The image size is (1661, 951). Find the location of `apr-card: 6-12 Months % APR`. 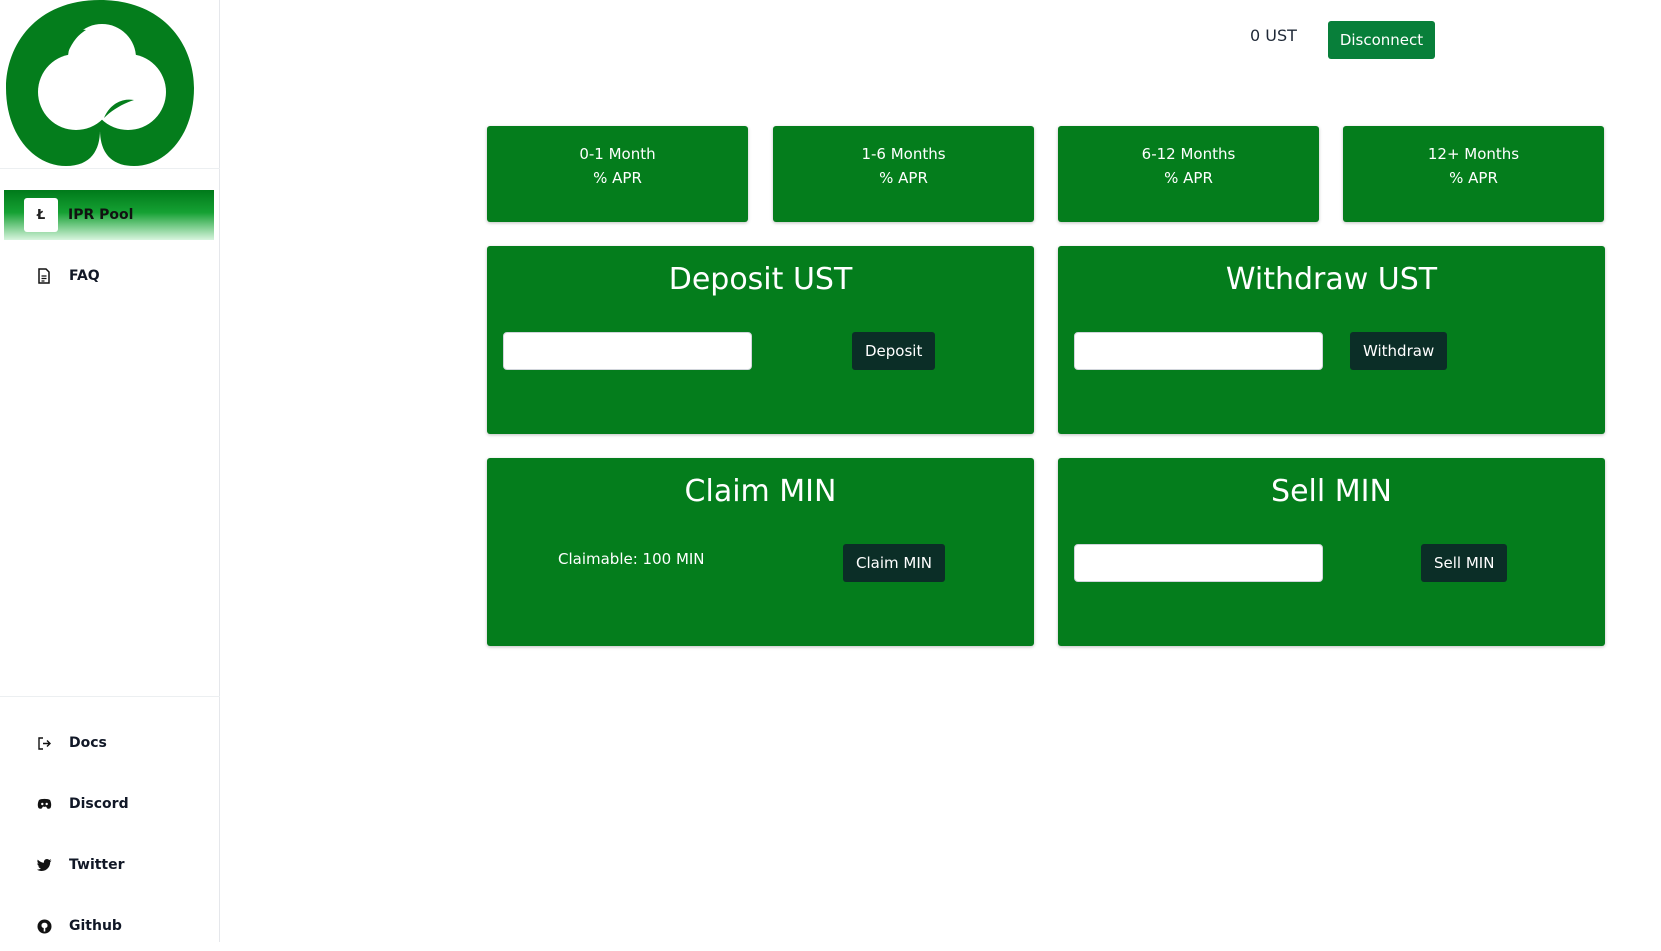

apr-card: 6-12 Months % APR is located at coordinates (1188, 174).